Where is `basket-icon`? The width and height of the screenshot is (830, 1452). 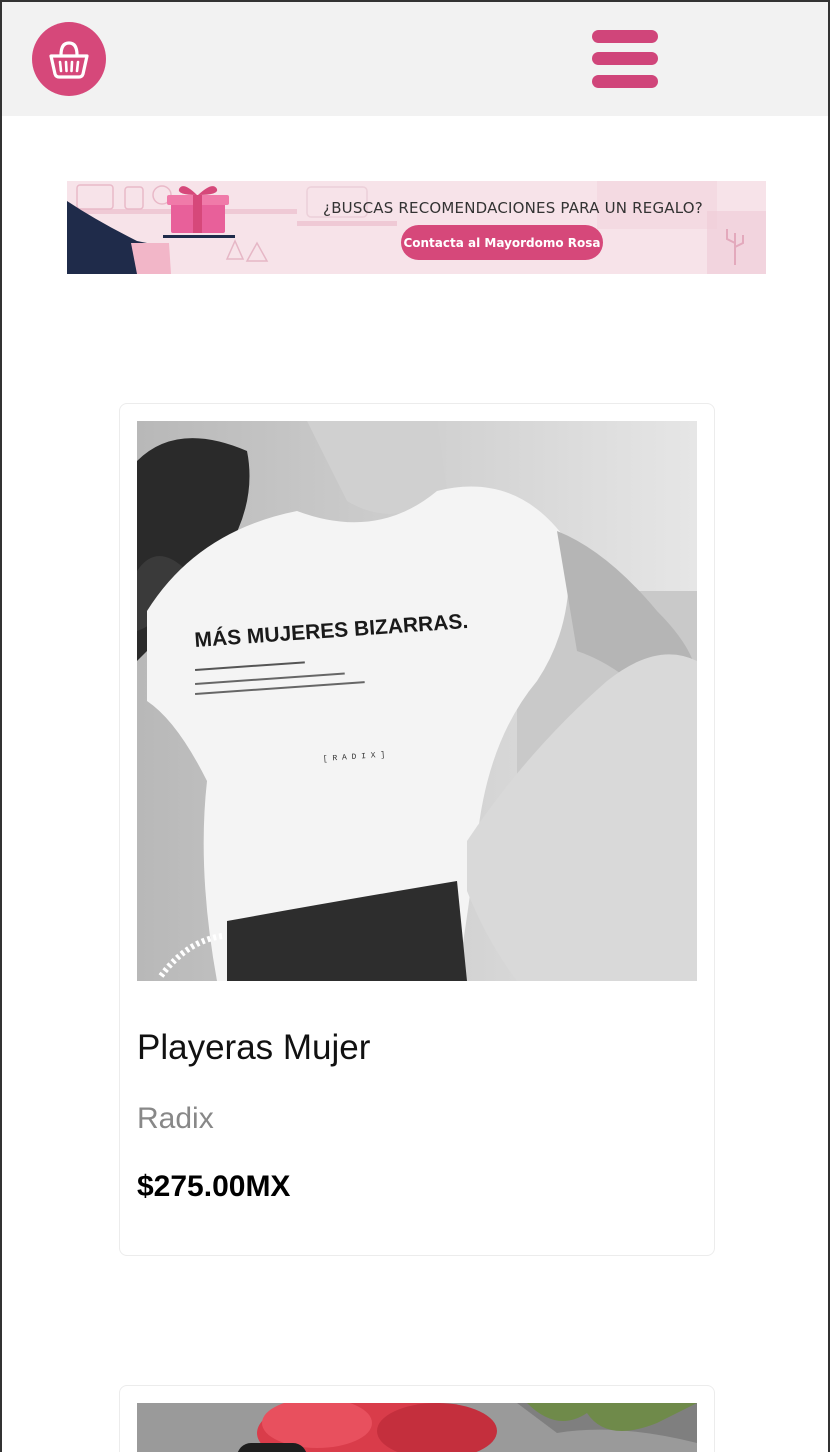 basket-icon is located at coordinates (69, 60).